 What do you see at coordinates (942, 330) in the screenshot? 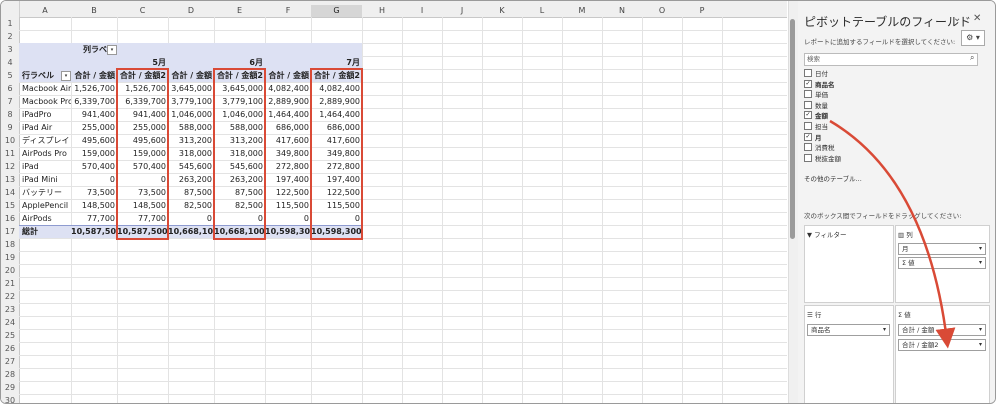
I see `value-chip-amount: 合計 / 金額 ▾` at bounding box center [942, 330].